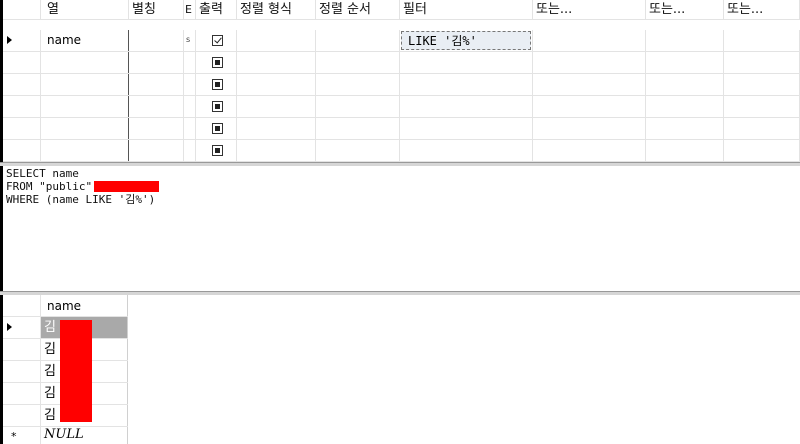 Image resolution: width=800 pixels, height=444 pixels. I want to click on header-sort-order: 정렬 순서, so click(358, 9).